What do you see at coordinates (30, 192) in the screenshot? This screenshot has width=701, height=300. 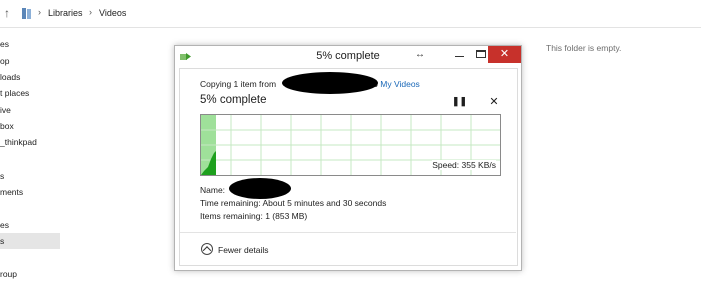 I see `nav-item: ments` at bounding box center [30, 192].